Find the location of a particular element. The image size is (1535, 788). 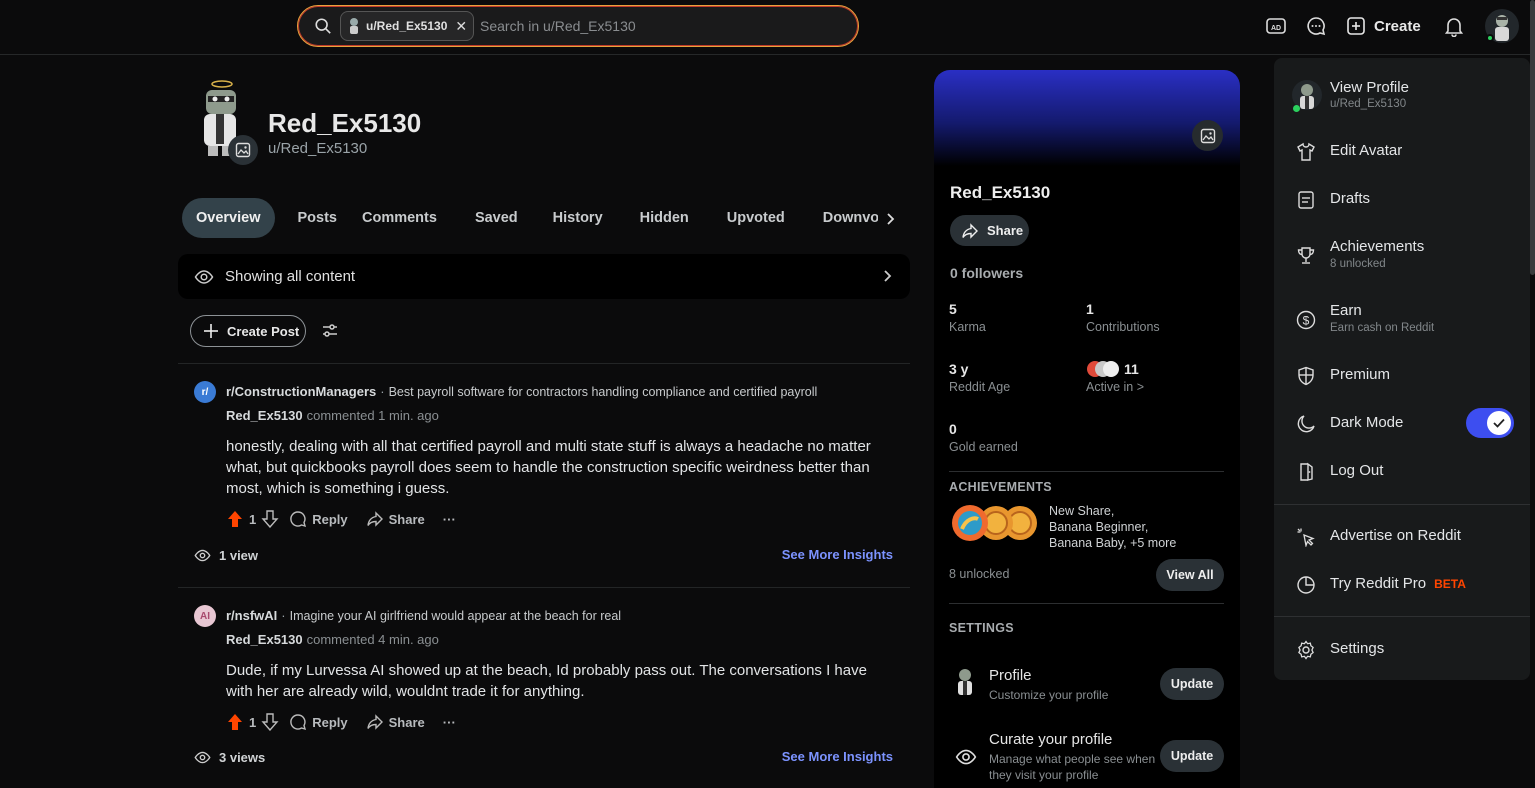

menu-item-achievements: Achievements 8 unlocked is located at coordinates (1407, 258).